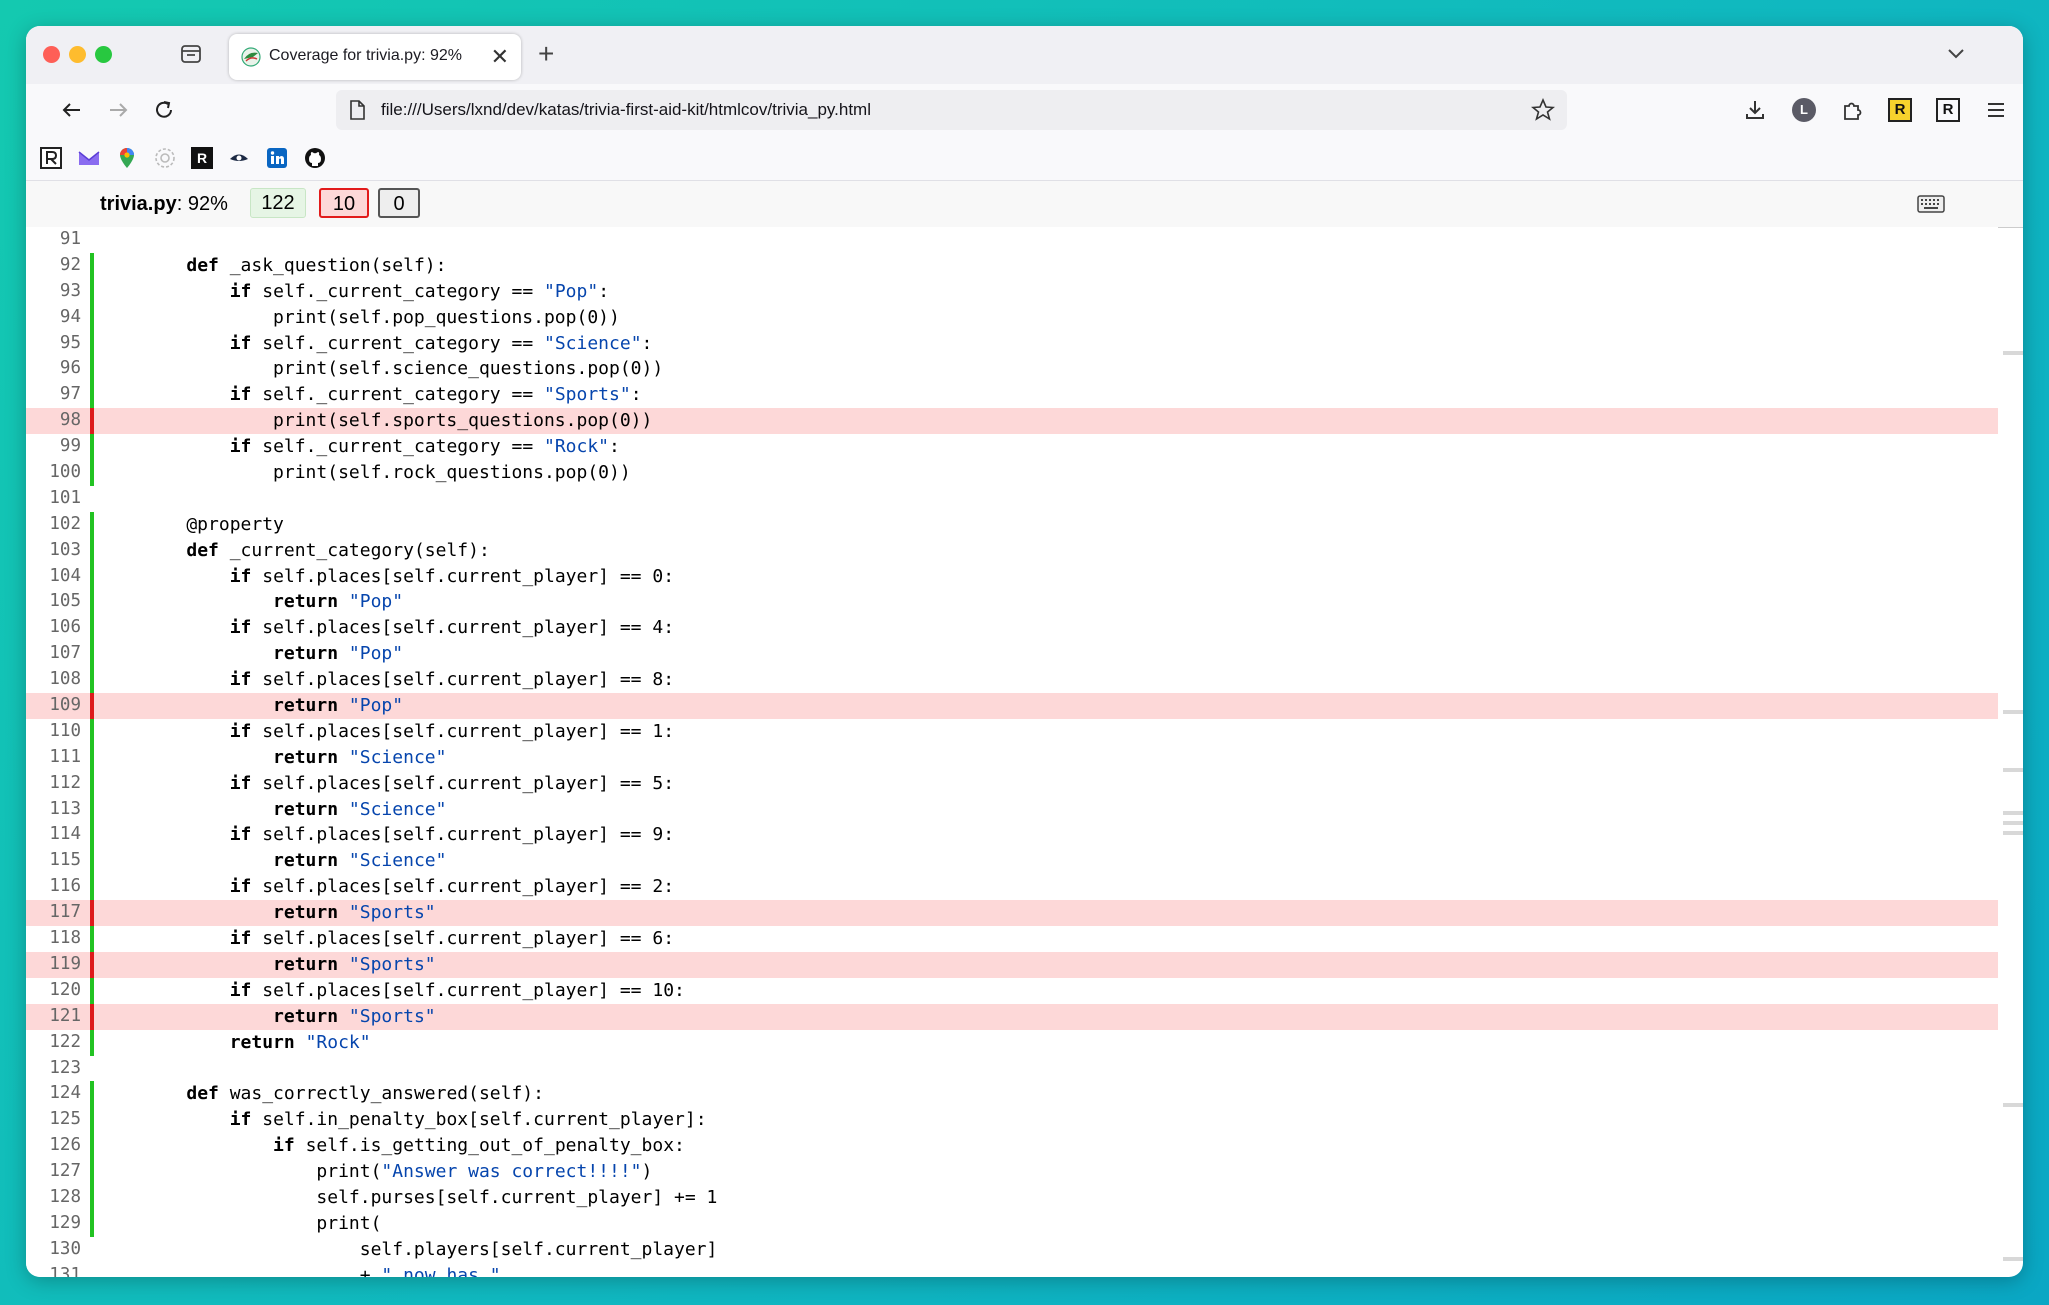 This screenshot has height=1305, width=2049. Describe the element at coordinates (53, 551) in the screenshot. I see `line-number: 103` at that location.